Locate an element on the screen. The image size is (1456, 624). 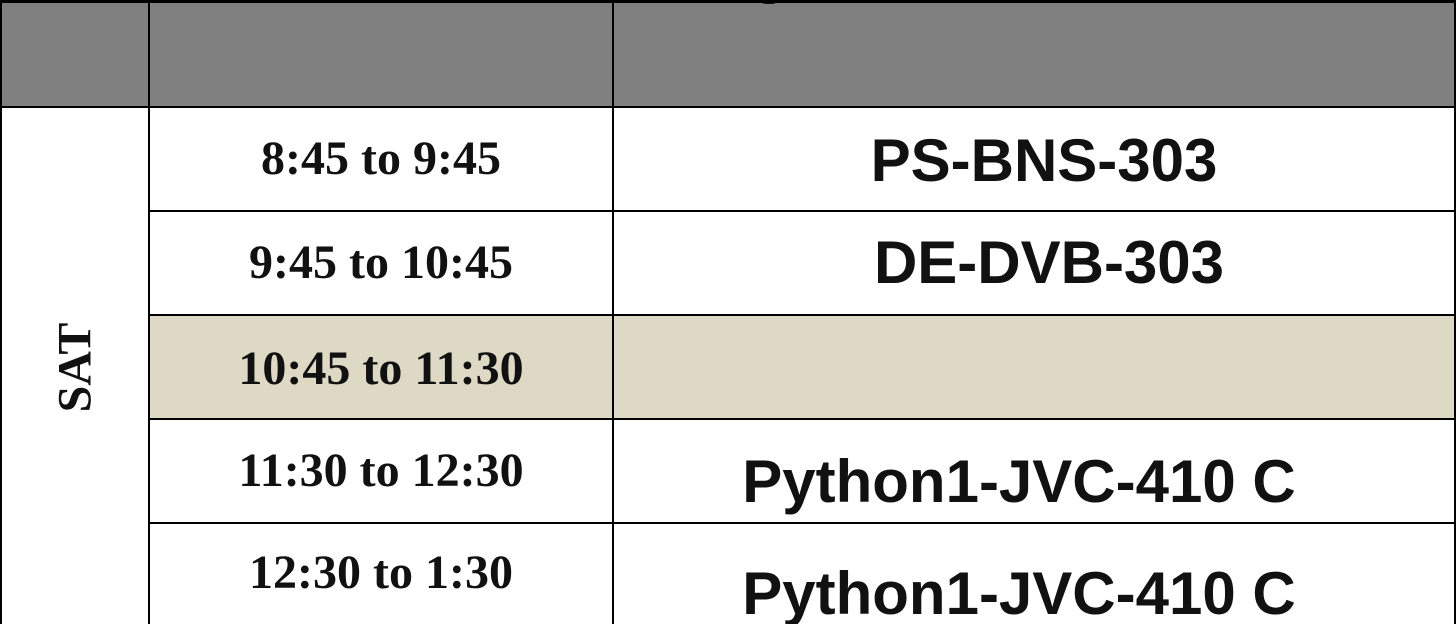
header-day-cell is located at coordinates (76, 55).